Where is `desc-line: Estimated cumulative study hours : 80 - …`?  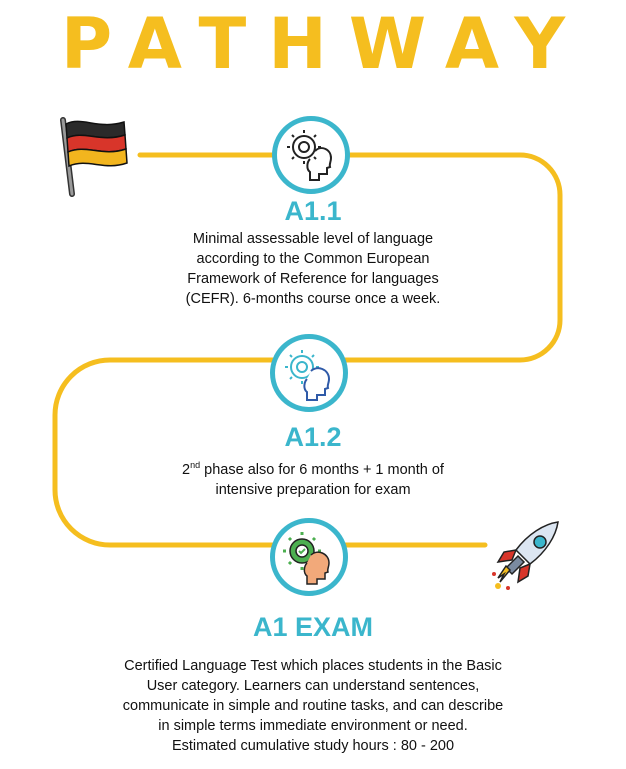
desc-line: Estimated cumulative study hours : 80 - … is located at coordinates (313, 746).